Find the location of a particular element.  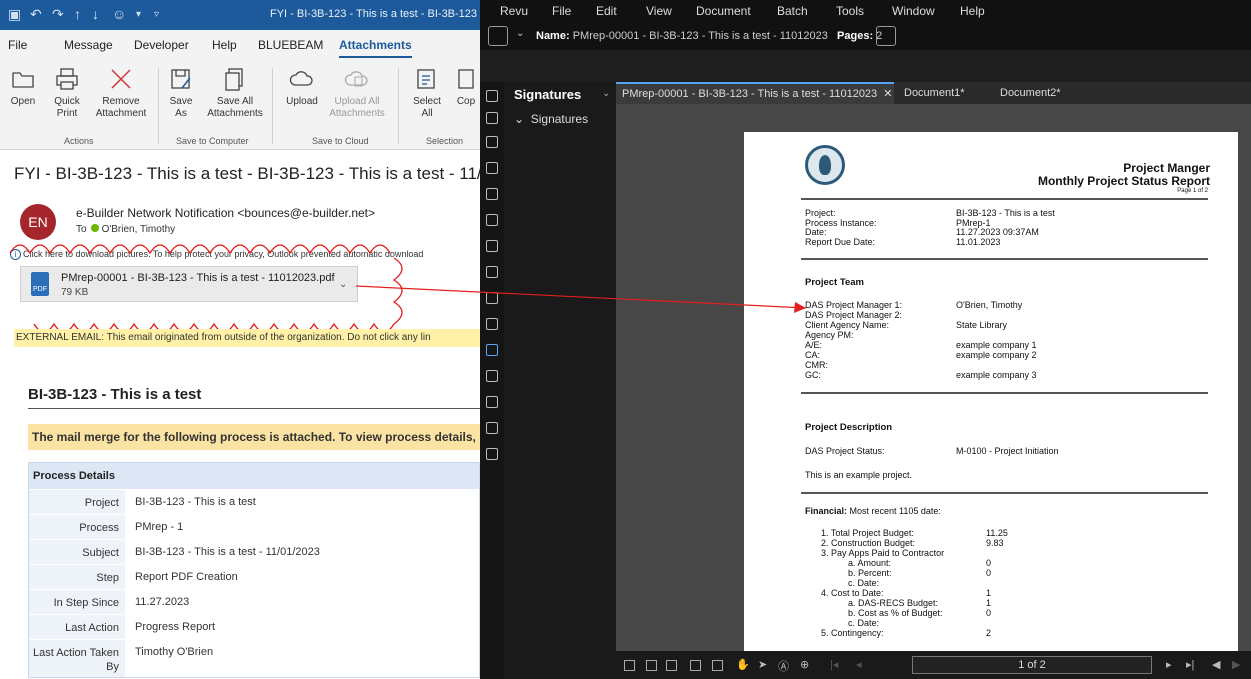

description-text: This is an example project. is located at coordinates (859, 475).